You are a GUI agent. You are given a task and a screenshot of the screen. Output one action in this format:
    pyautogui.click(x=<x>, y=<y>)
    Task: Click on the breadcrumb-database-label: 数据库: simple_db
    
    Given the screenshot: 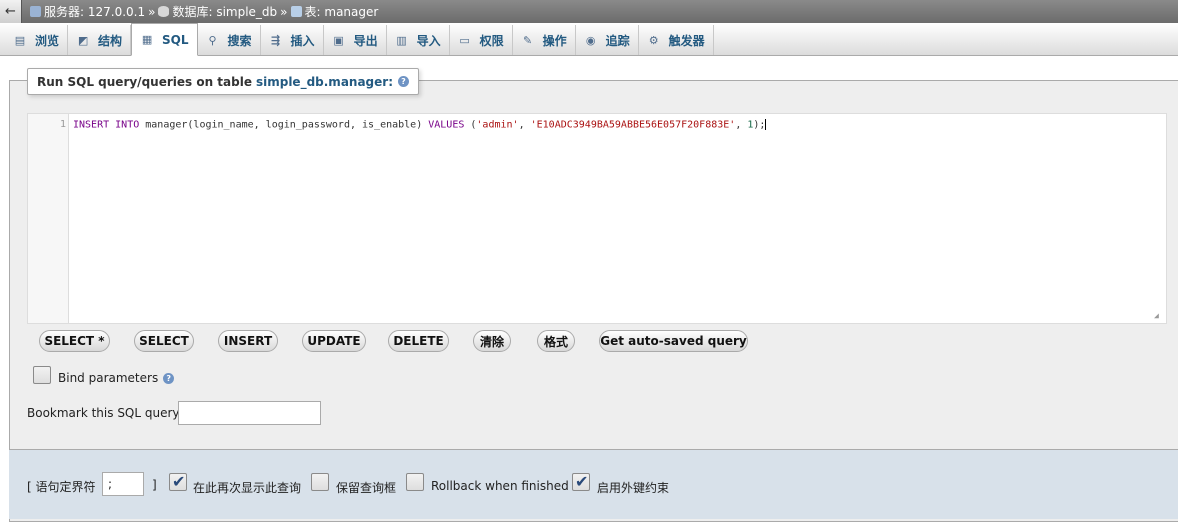 What is the action you would take?
    pyautogui.click(x=224, y=11)
    